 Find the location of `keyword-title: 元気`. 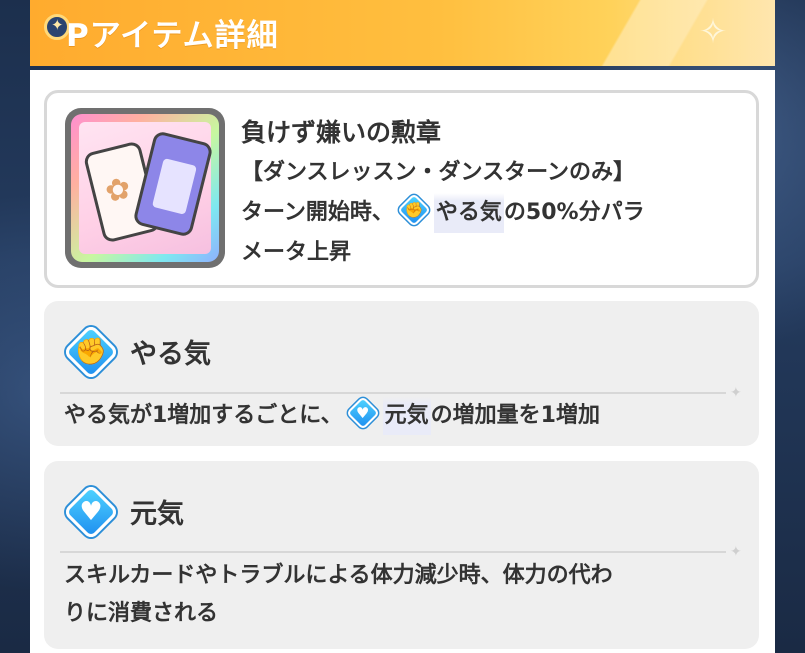

keyword-title: 元気 is located at coordinates (157, 514).